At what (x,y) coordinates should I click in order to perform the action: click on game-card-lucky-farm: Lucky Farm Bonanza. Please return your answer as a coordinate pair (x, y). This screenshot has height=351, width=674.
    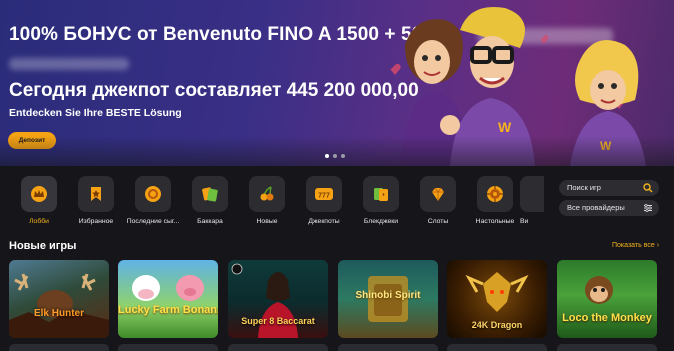
    Looking at the image, I should click on (168, 299).